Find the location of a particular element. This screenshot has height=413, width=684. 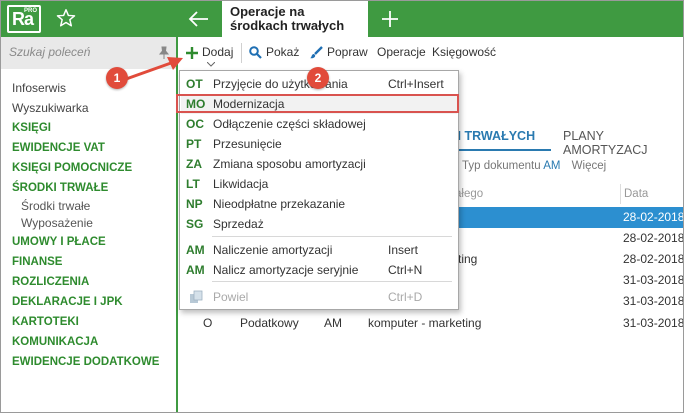

sidebar-item: Wyszukiwarka is located at coordinates (94, 108).